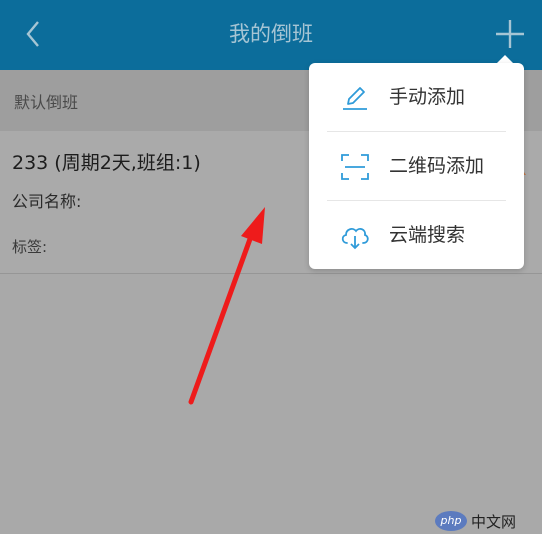  I want to click on add-button, so click(510, 35).